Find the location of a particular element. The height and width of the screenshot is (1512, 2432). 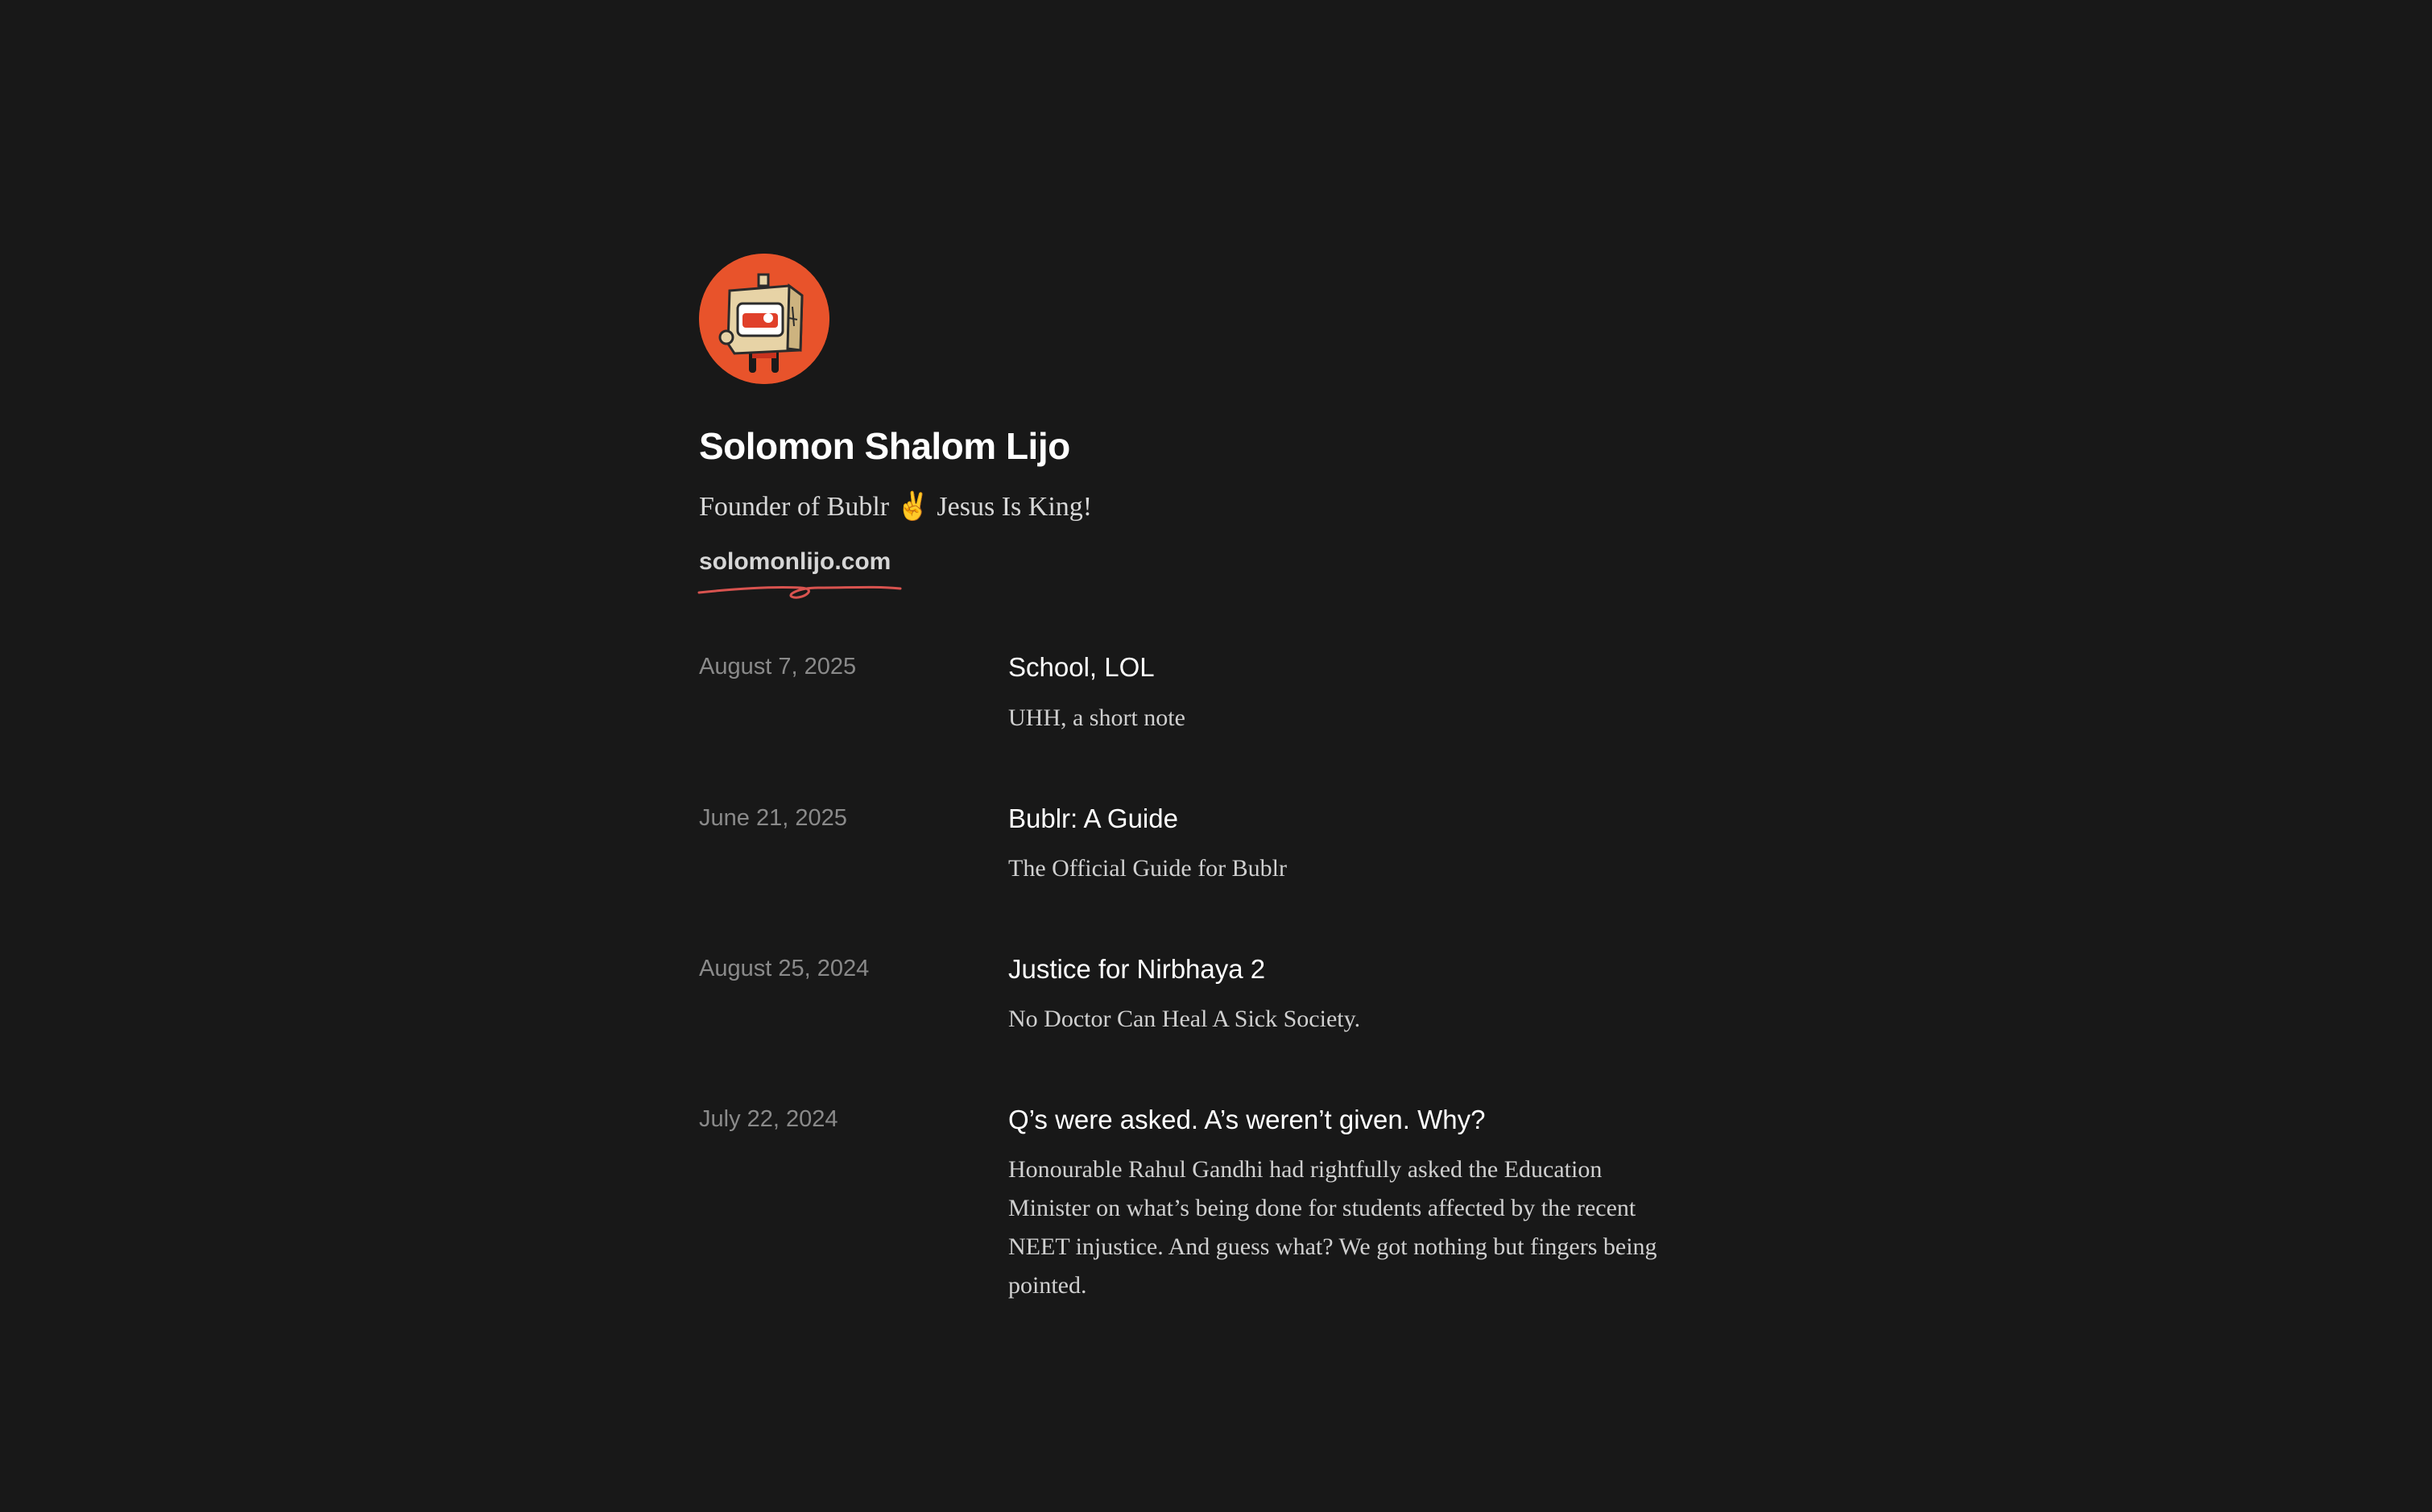

website-link: solomonlijo.com is located at coordinates (795, 561).